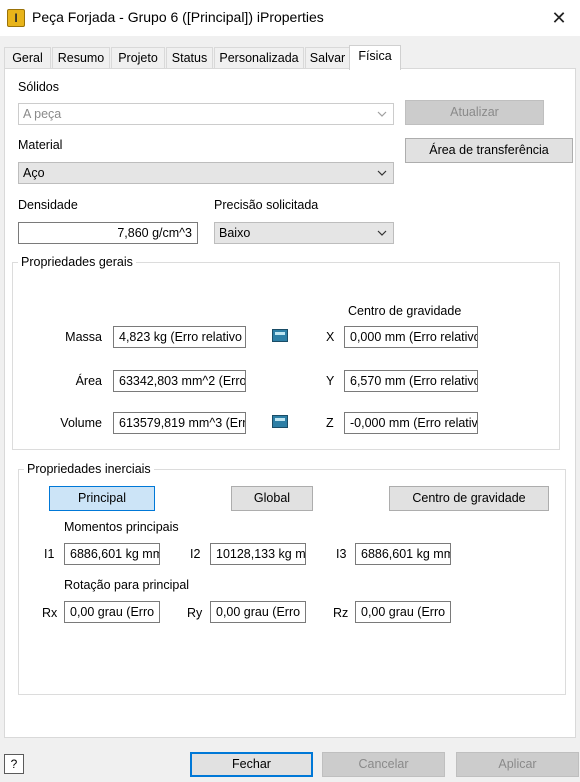 The image size is (580, 782). Describe the element at coordinates (179, 337) in the screenshot. I see `mass-field: 4,823 kg (Erro relativo` at that location.